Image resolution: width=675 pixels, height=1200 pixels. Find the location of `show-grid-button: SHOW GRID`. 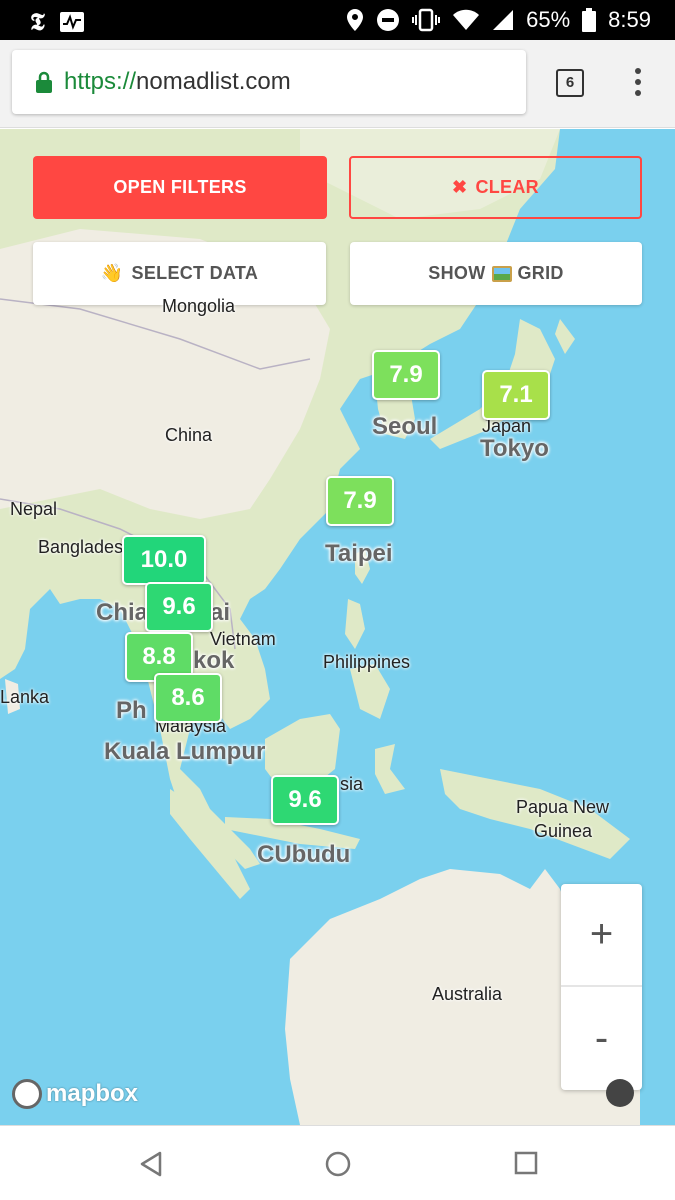

show-grid-button: SHOW GRID is located at coordinates (496, 273).